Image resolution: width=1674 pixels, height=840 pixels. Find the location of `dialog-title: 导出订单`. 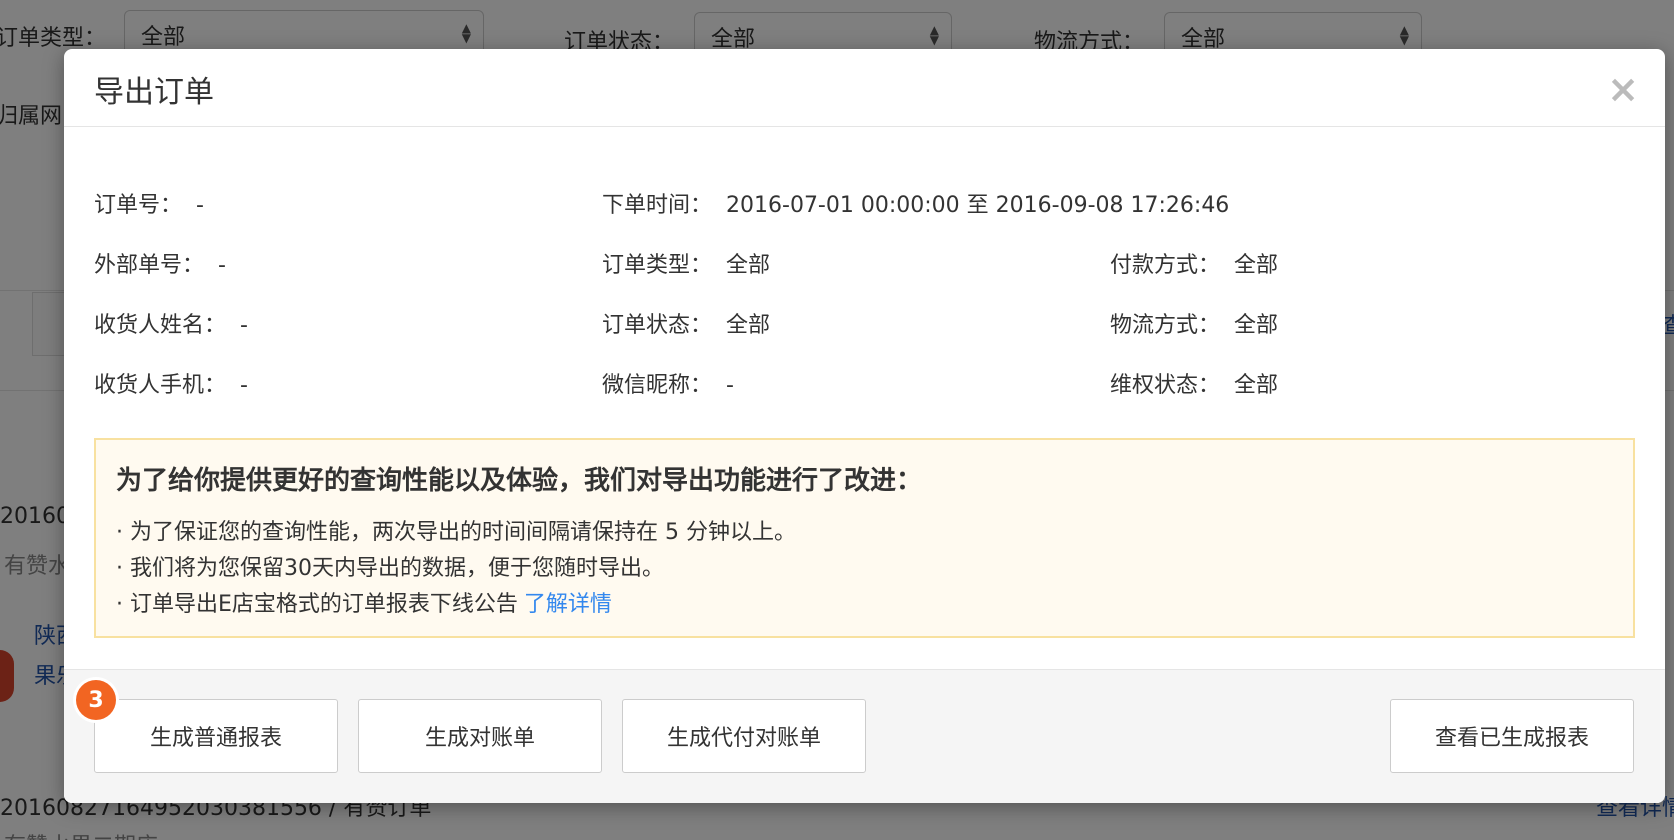

dialog-title: 导出订单 is located at coordinates (154, 92).